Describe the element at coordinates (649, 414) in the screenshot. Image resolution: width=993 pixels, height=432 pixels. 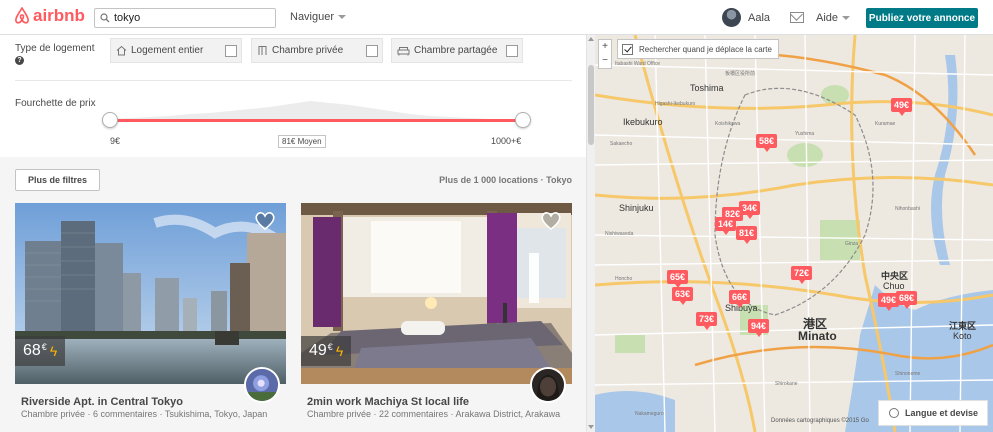
I see `svg-text: Nakameguro` at that location.